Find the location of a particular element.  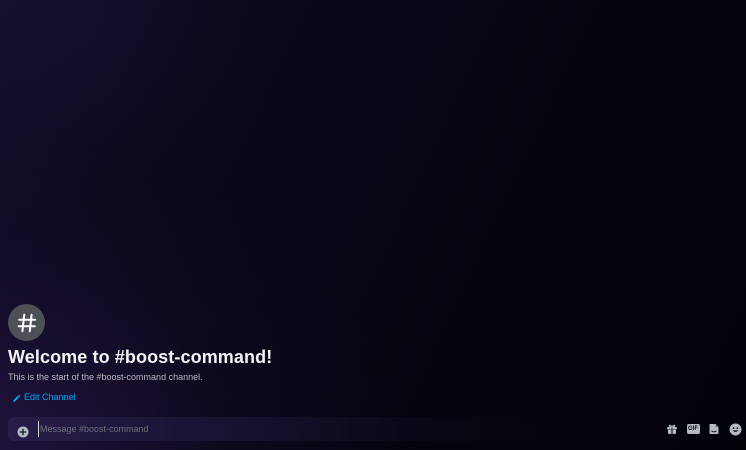

gif-icon: GIF is located at coordinates (693, 429).